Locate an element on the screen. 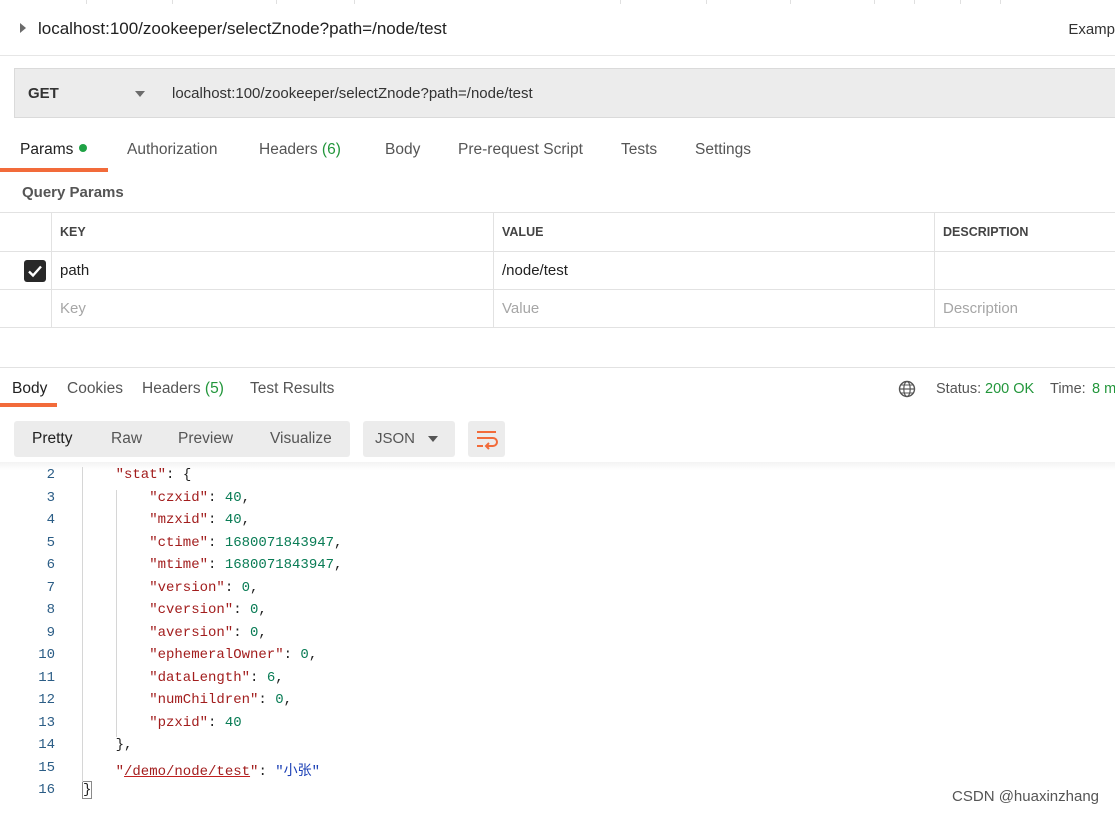 This screenshot has height=815, width=1115. code-text: "aversion": 0, is located at coordinates (208, 633).